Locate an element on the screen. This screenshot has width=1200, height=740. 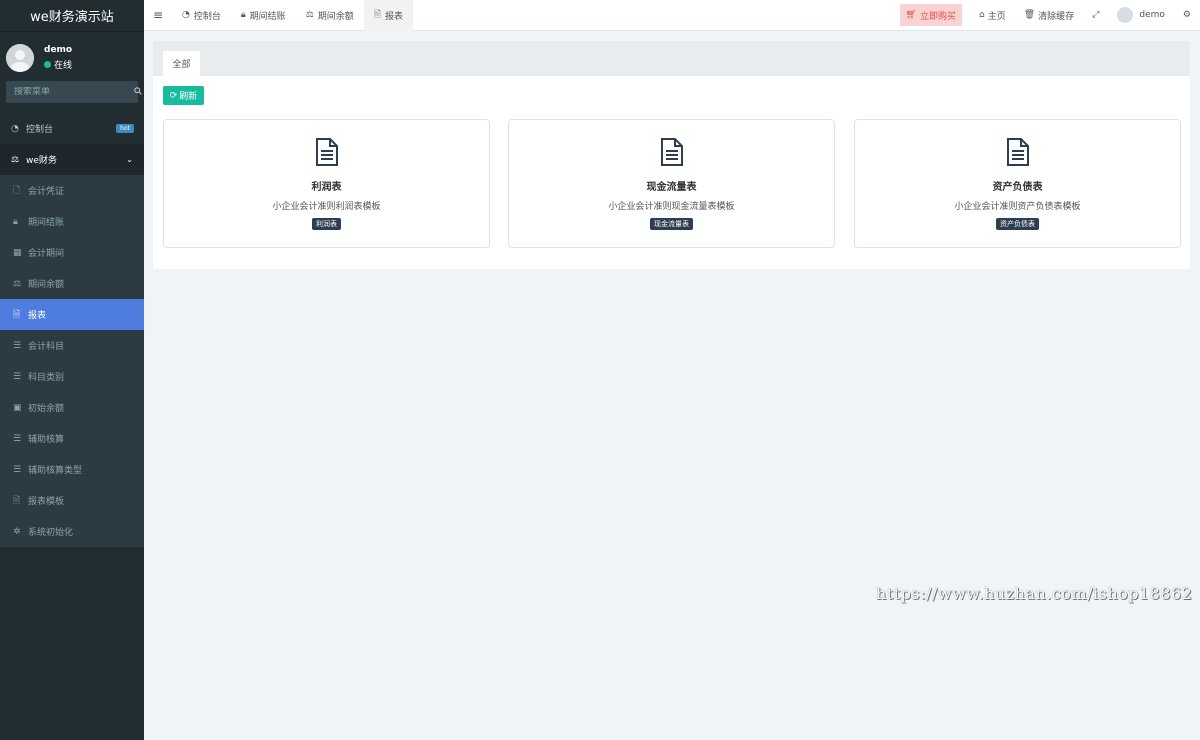
buy-now-button: 🛒︎ 立即购买 is located at coordinates (930, 15).